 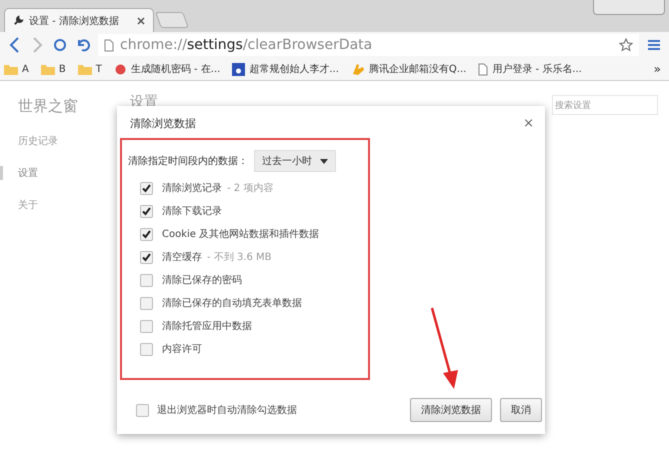 I want to click on range-label: 清除指定时间段内的数据：, so click(x=188, y=161).